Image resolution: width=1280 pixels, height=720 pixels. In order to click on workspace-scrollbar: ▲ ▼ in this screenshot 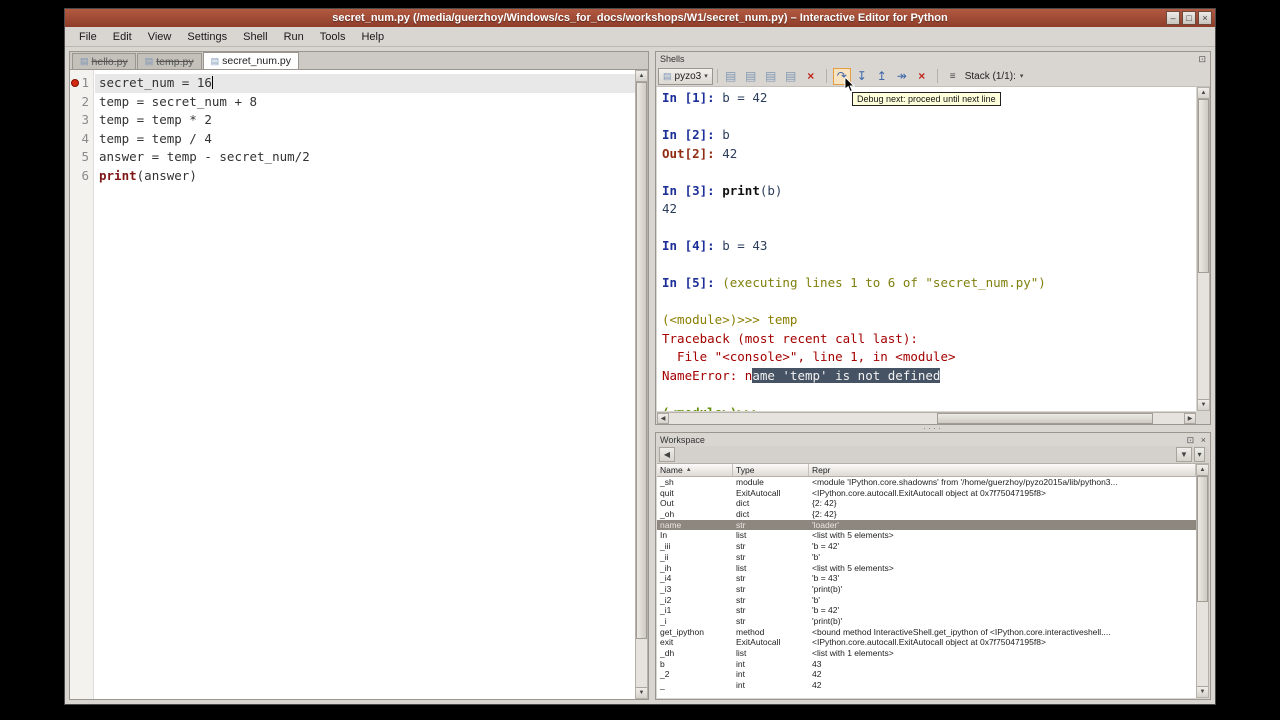, I will do `click(1202, 581)`.